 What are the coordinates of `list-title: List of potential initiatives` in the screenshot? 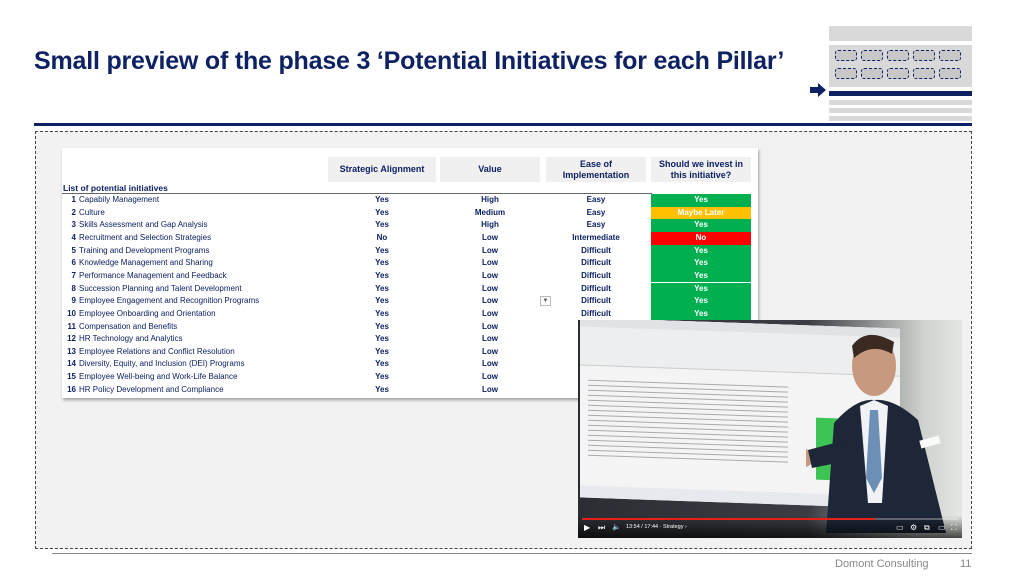 It's located at (115, 188).